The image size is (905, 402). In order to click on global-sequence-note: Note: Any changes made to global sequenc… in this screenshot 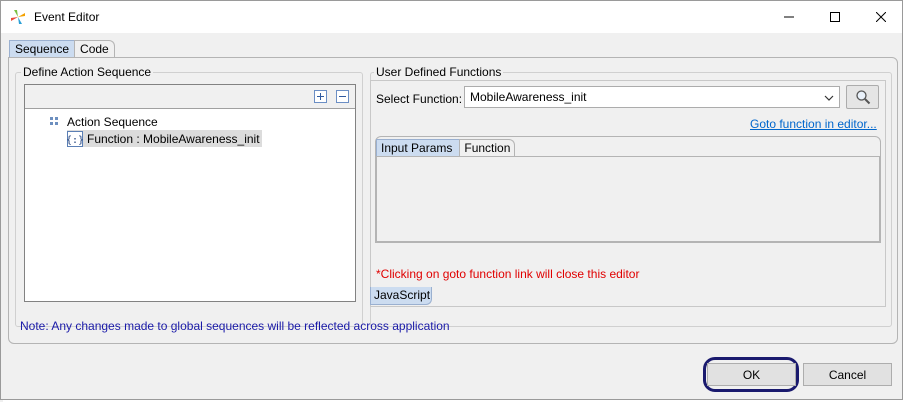, I will do `click(235, 326)`.